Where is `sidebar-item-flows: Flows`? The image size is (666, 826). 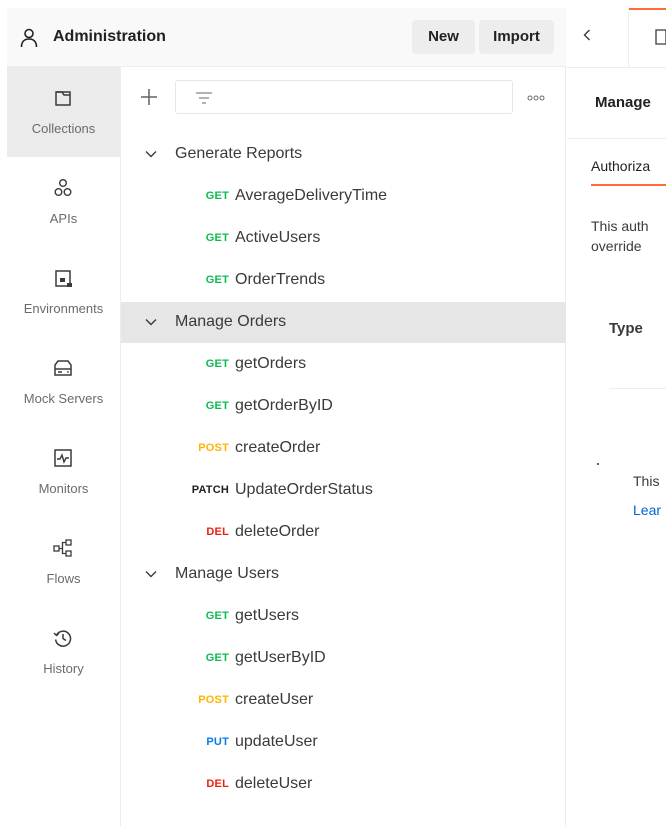 sidebar-item-flows: Flows is located at coordinates (63, 562).